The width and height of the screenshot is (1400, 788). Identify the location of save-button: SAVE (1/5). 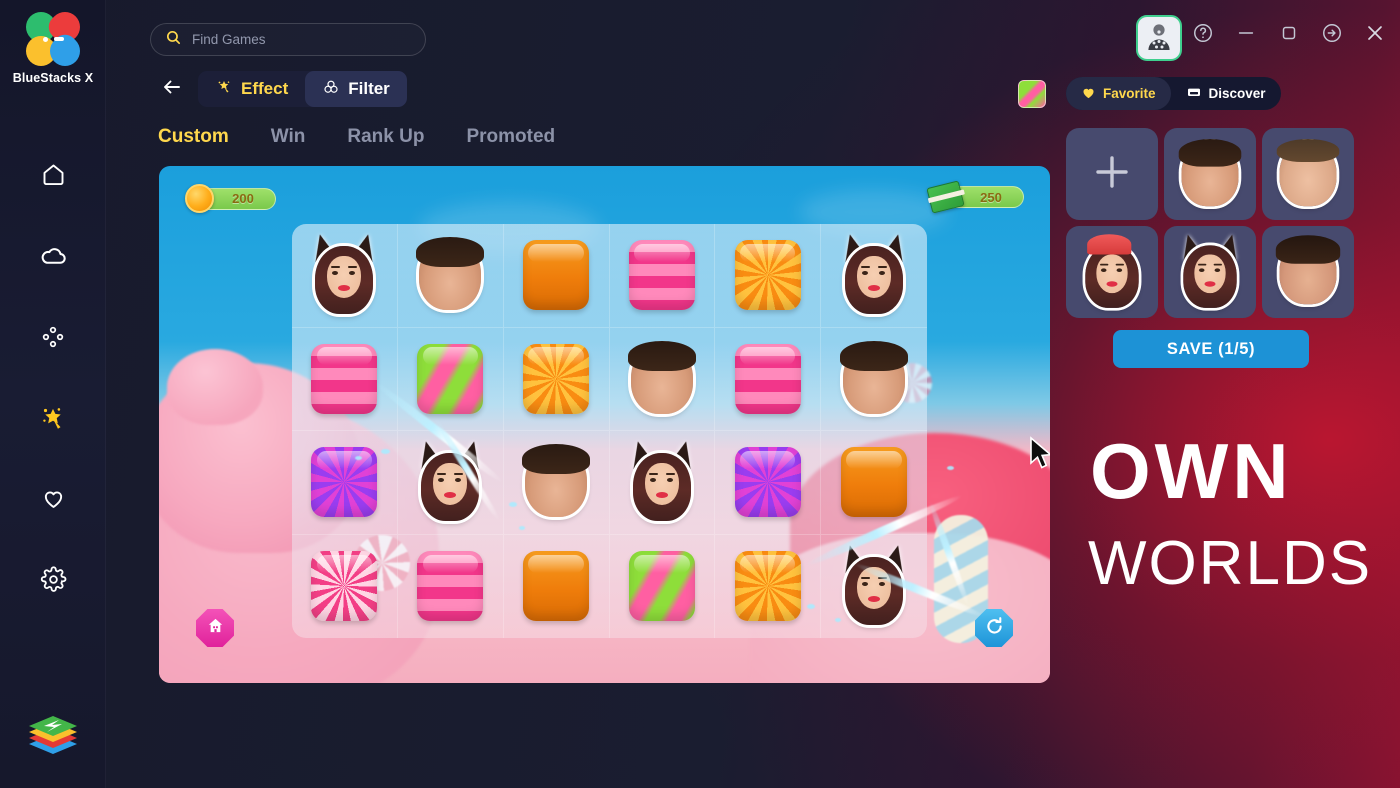
(1211, 349).